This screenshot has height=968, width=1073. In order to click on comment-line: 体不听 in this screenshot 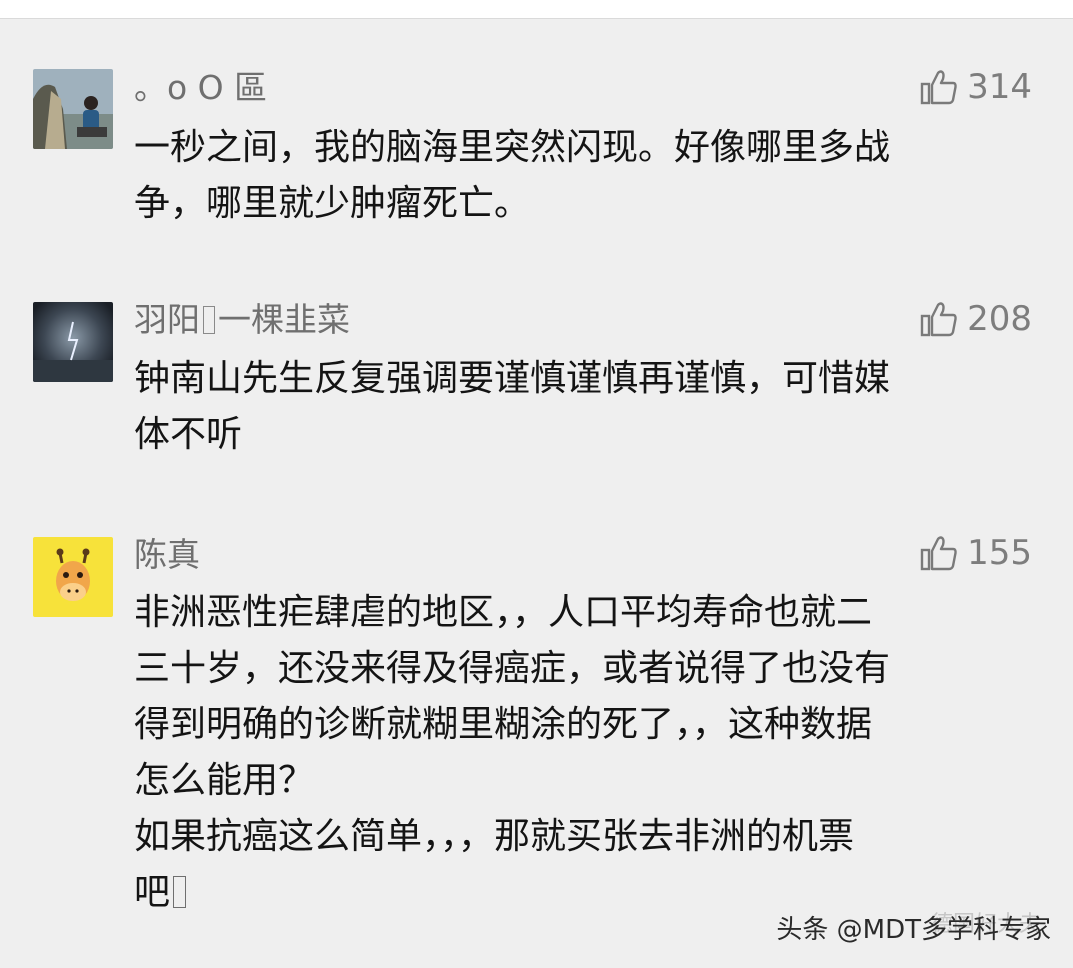, I will do `click(188, 434)`.